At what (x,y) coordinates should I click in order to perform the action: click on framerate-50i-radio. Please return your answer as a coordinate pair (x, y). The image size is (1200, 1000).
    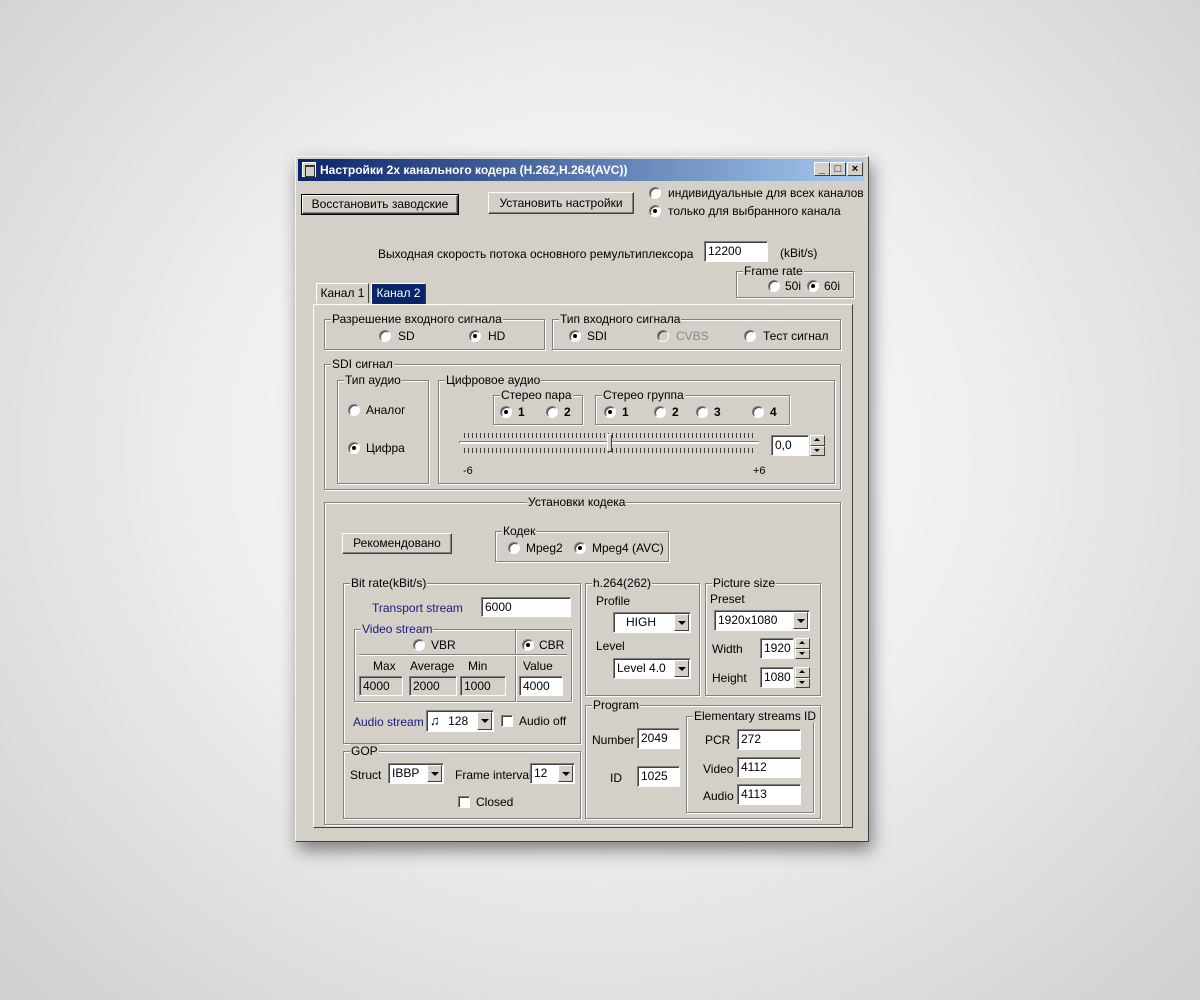
    Looking at the image, I should click on (774, 286).